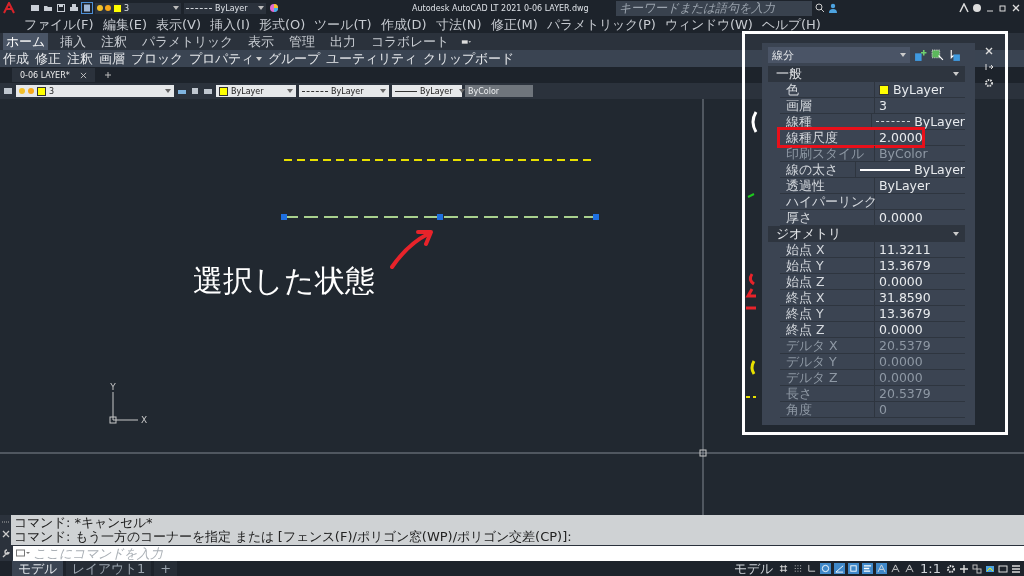 The width and height of the screenshot is (1024, 576). What do you see at coordinates (920, 55) in the screenshot?
I see `toggle-pickadd-icon` at bounding box center [920, 55].